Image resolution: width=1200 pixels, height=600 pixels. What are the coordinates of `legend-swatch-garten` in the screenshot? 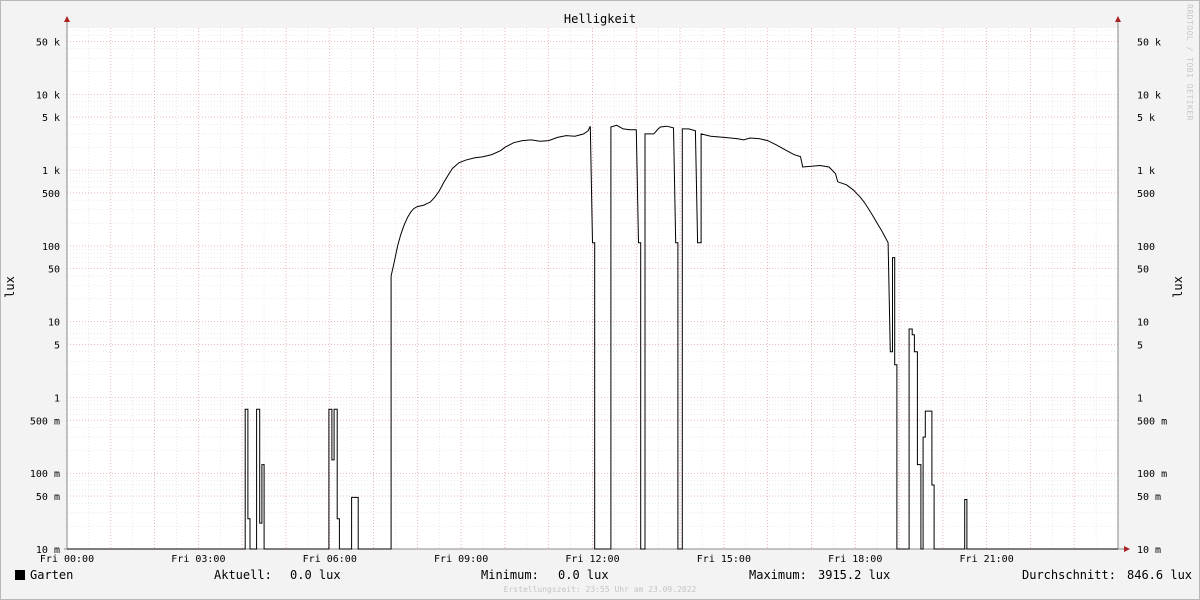 It's located at (20, 575).